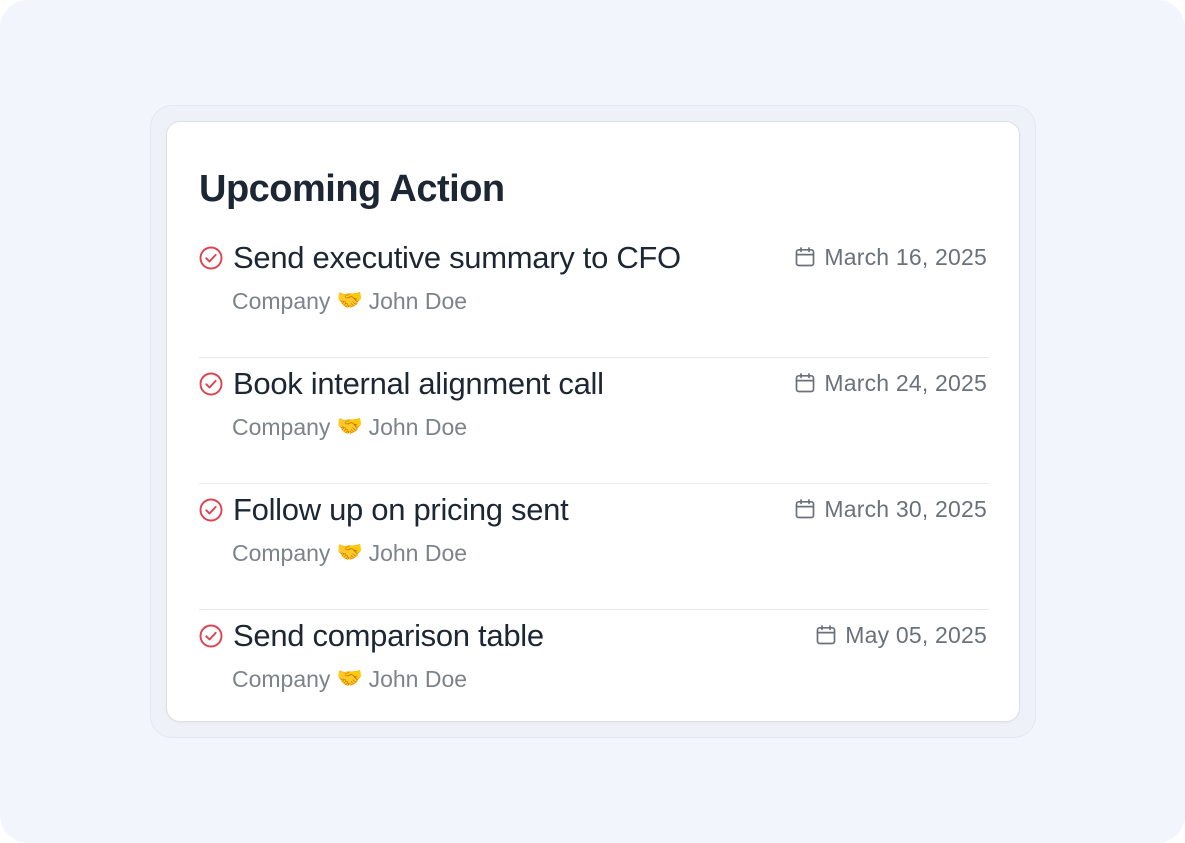 This screenshot has width=1185, height=843. I want to click on action-title: Send executive summary to CFO, so click(457, 257).